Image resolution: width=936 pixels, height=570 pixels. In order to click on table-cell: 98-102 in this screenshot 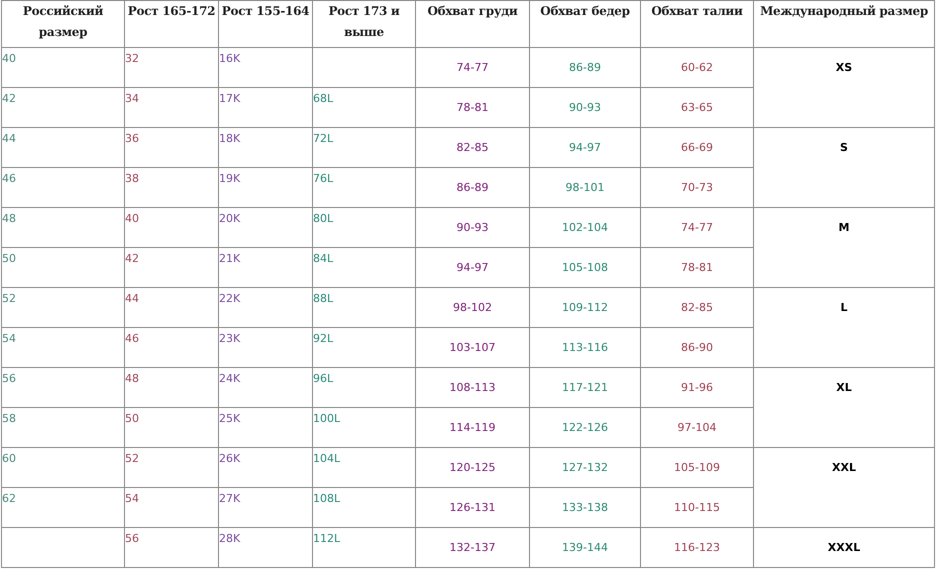, I will do `click(472, 307)`.